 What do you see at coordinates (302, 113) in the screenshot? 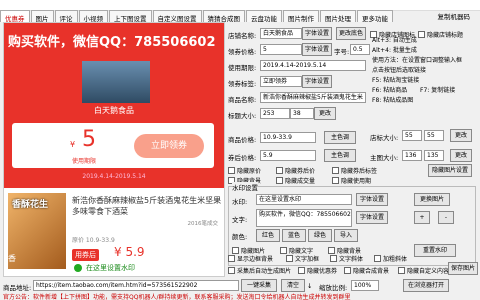
I see `title-height-input: 38` at bounding box center [302, 113].